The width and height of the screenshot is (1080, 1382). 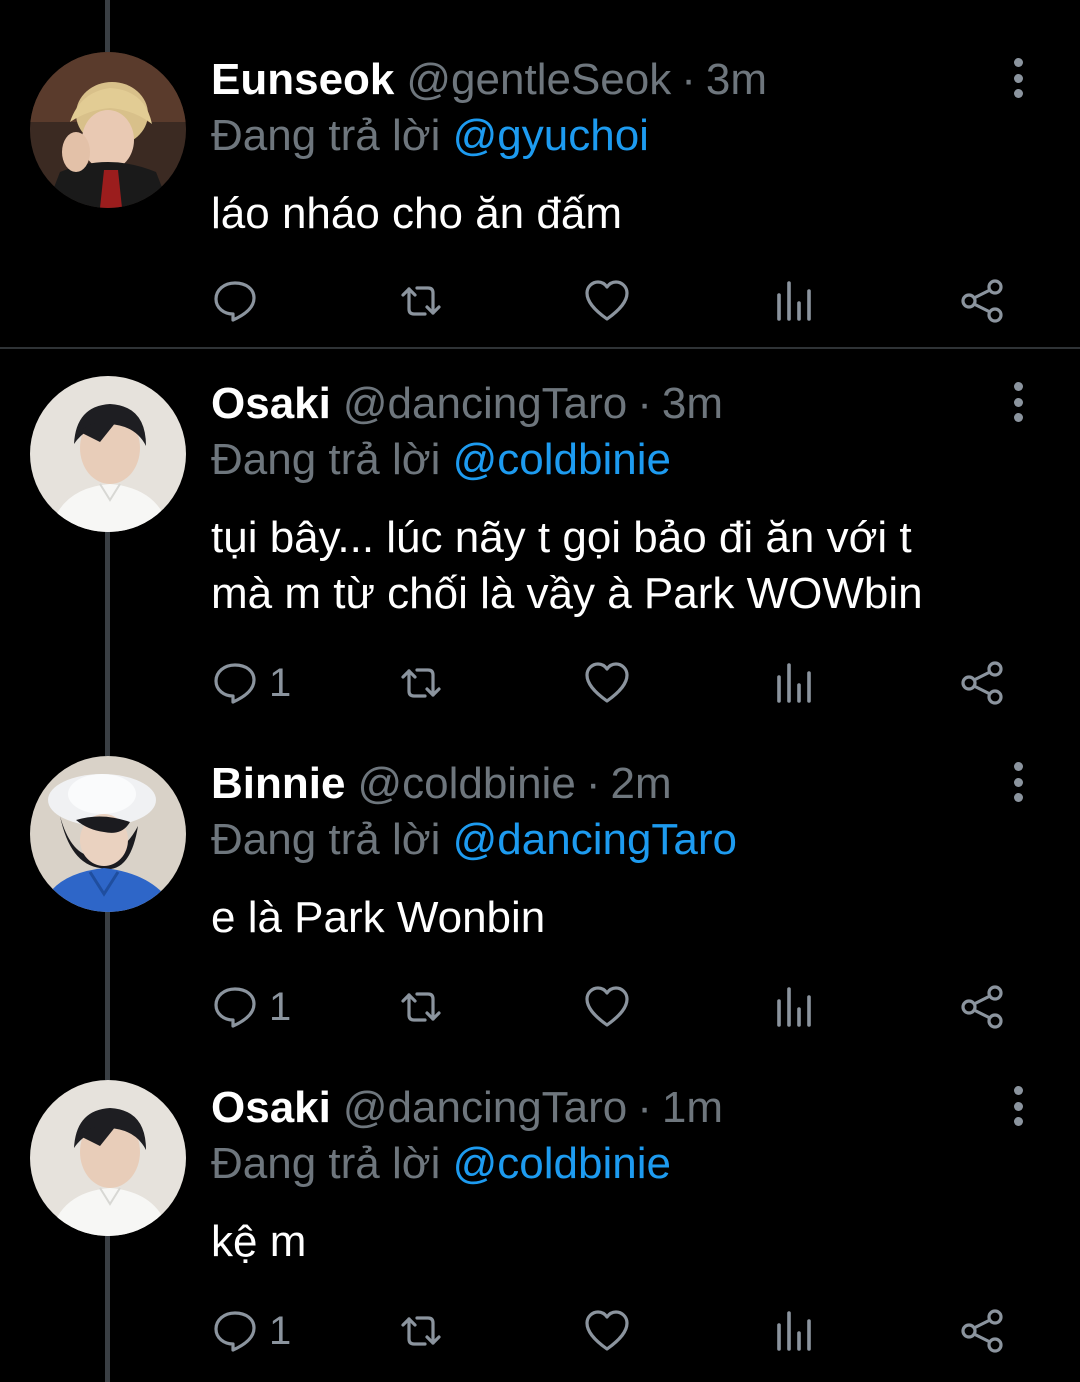 What do you see at coordinates (107, 26) in the screenshot?
I see `thread-line-top` at bounding box center [107, 26].